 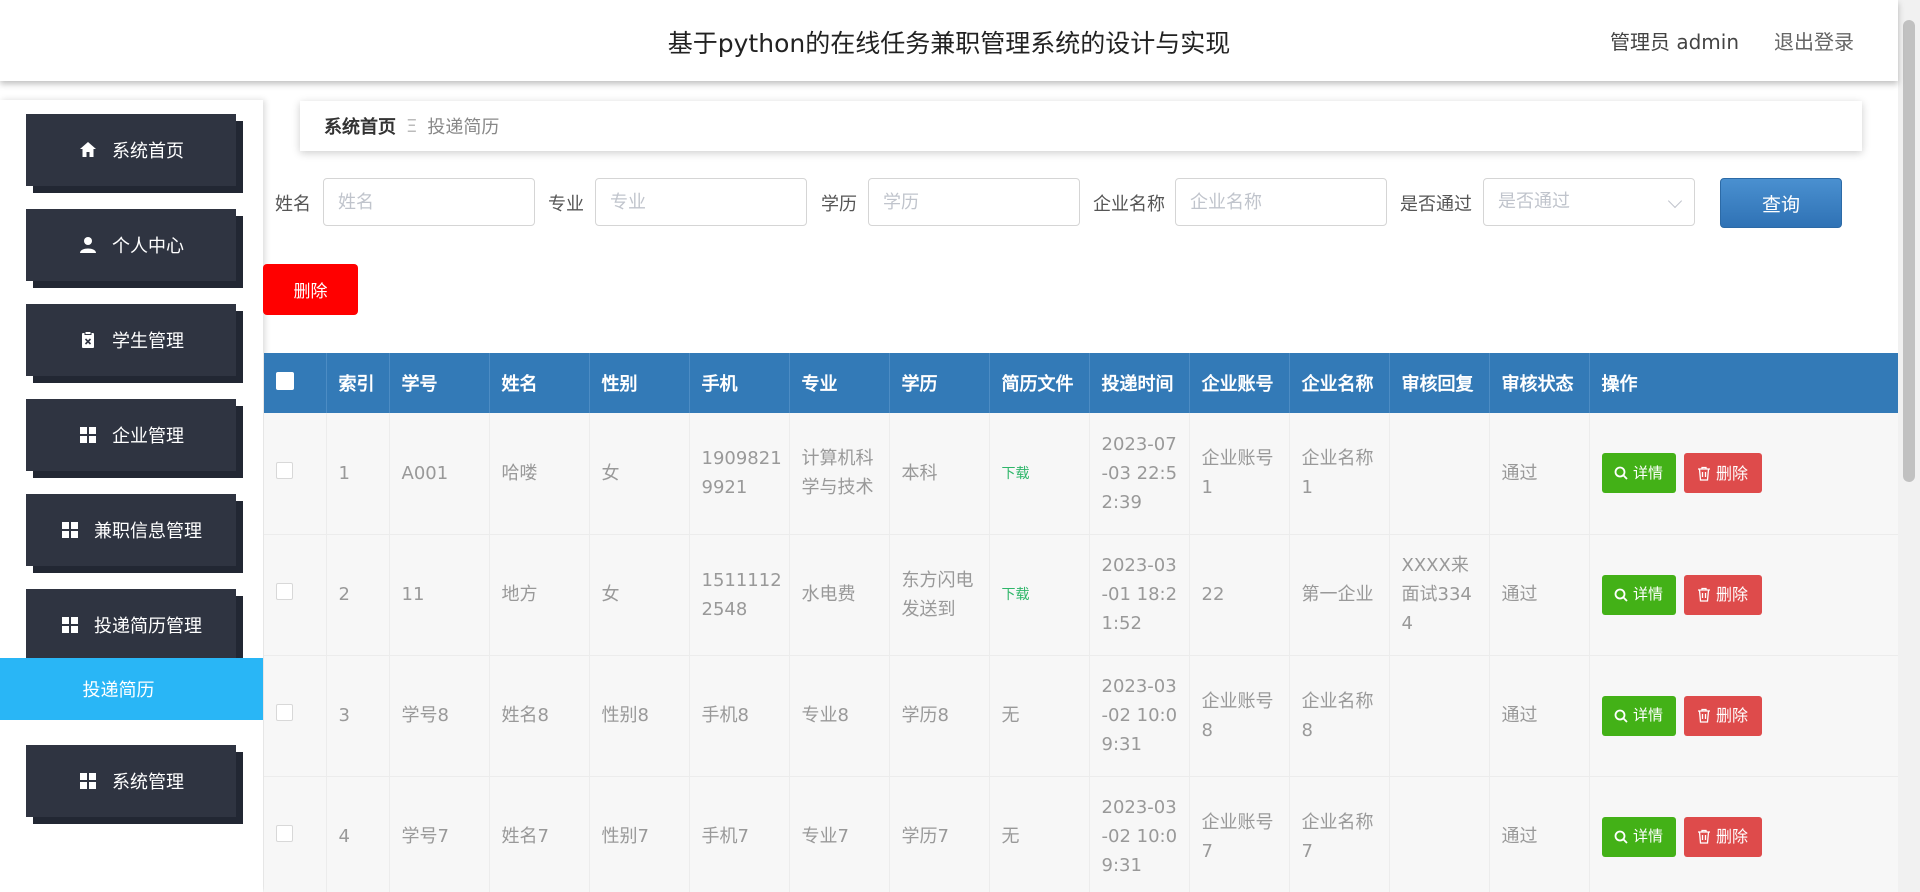 What do you see at coordinates (839, 715) in the screenshot?
I see `cell-major: 专业8` at bounding box center [839, 715].